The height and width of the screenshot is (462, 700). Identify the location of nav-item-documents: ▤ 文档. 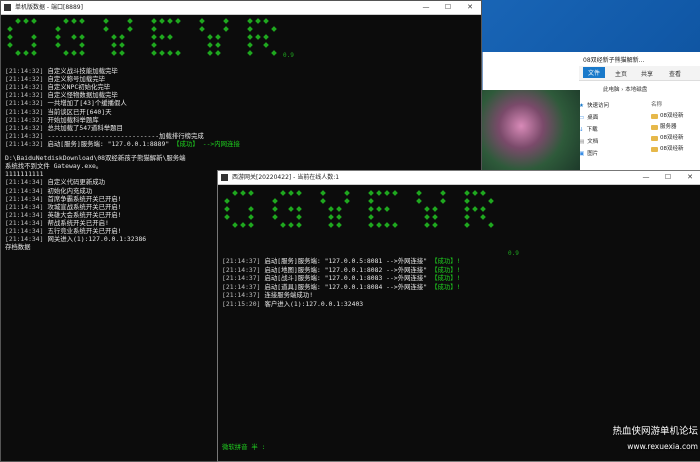
(614, 142).